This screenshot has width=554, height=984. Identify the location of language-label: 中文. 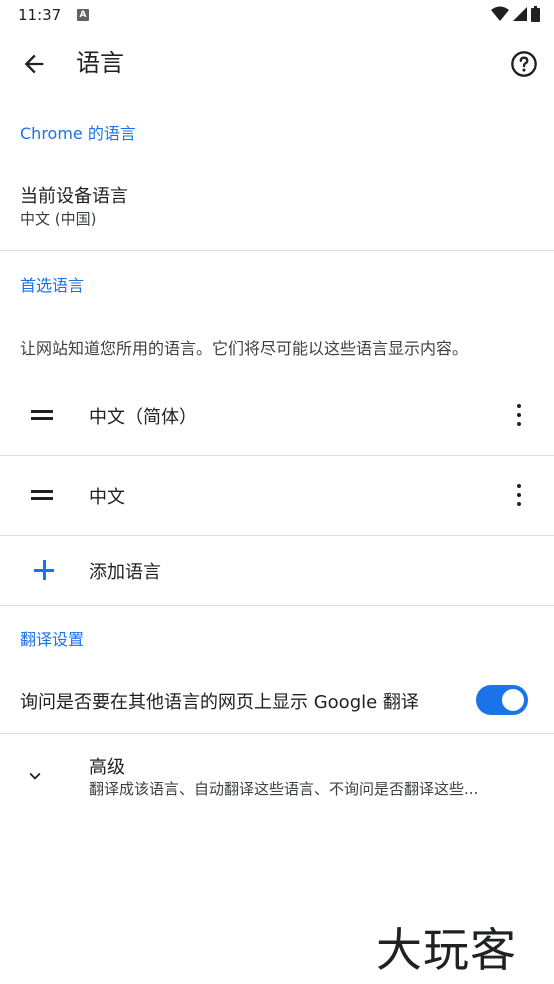
(107, 497).